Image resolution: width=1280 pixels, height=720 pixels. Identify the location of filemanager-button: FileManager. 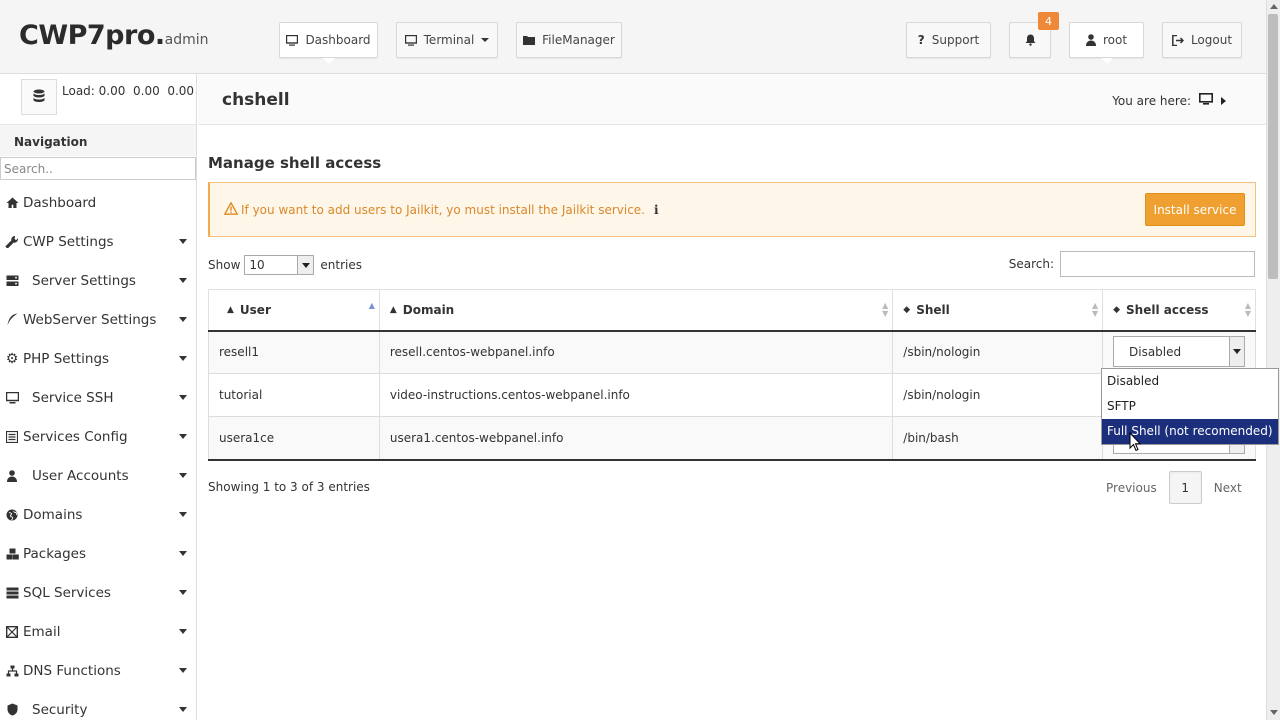
(569, 40).